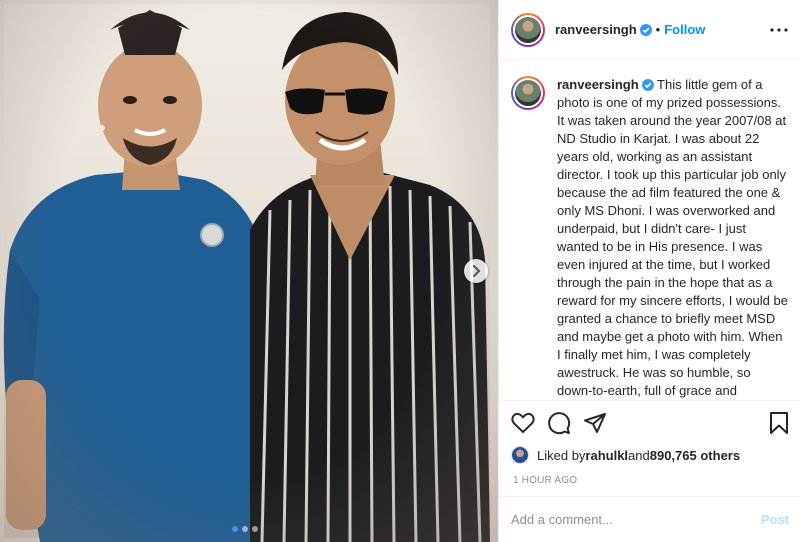  I want to click on post-comment-button: Post, so click(775, 519).